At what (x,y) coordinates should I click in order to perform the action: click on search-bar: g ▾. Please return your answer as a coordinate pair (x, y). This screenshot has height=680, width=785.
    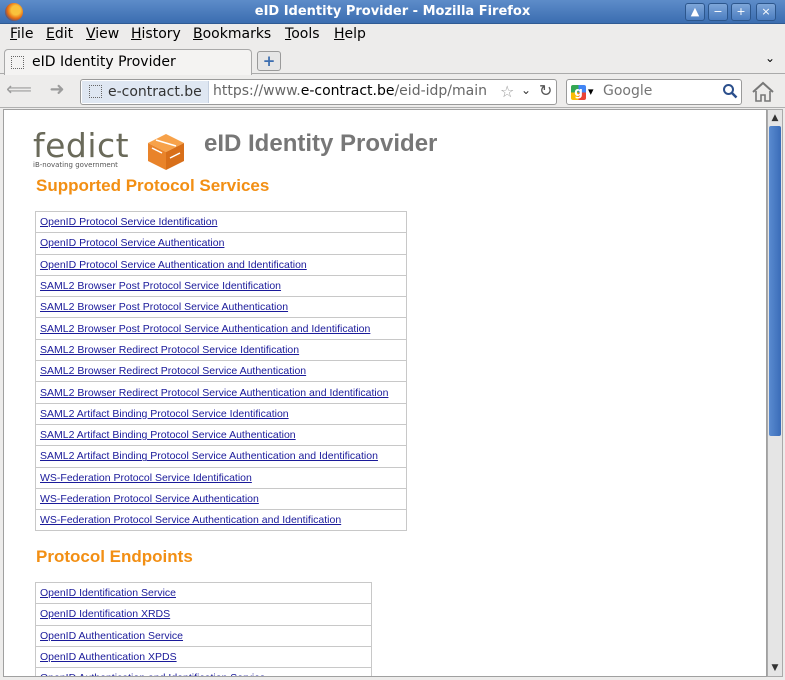
    Looking at the image, I should click on (654, 92).